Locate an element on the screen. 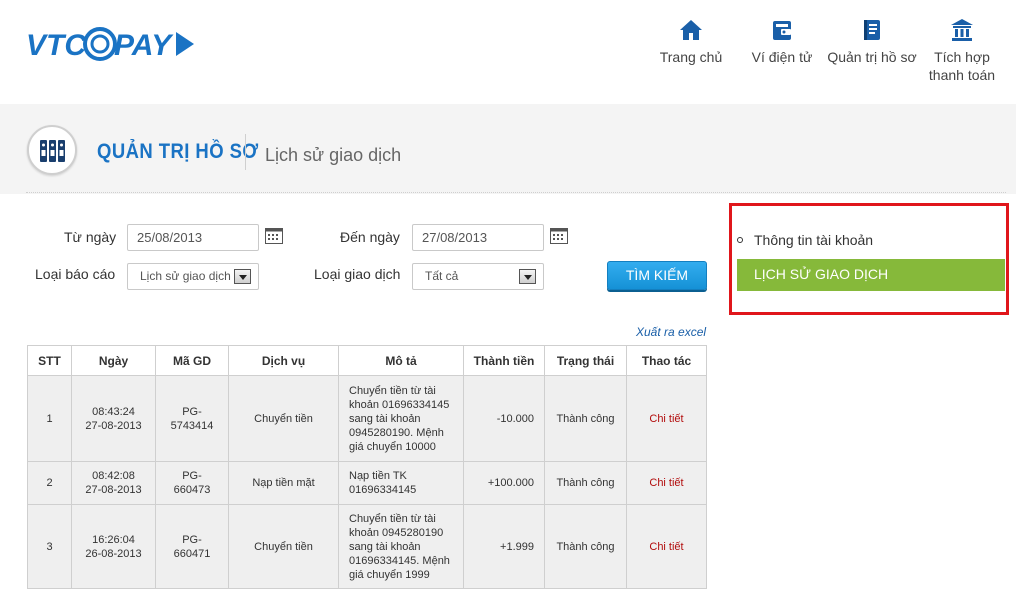 The image size is (1016, 602). cell-code: PG- 5743414 is located at coordinates (192, 418).